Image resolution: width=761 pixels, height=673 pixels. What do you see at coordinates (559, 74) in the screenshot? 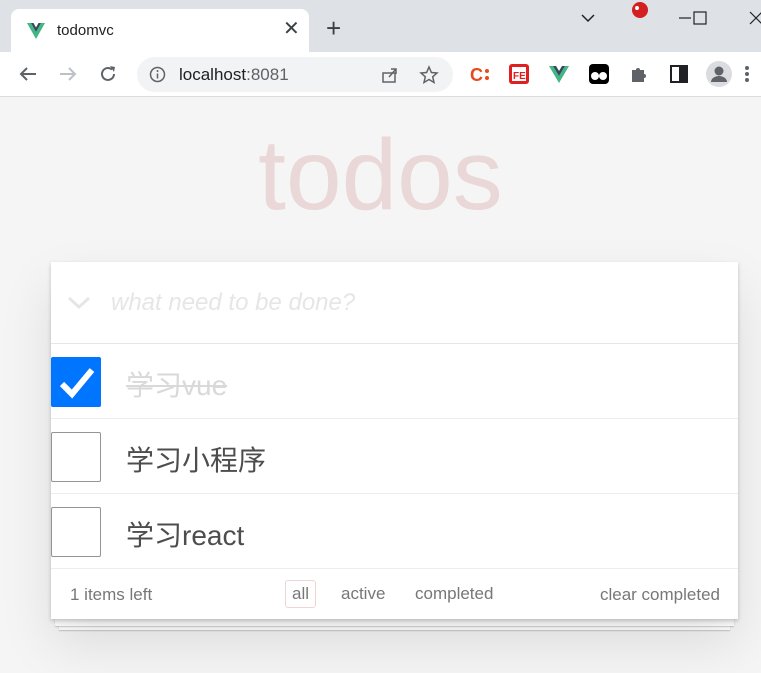
I see `vue-devtools-icon` at bounding box center [559, 74].